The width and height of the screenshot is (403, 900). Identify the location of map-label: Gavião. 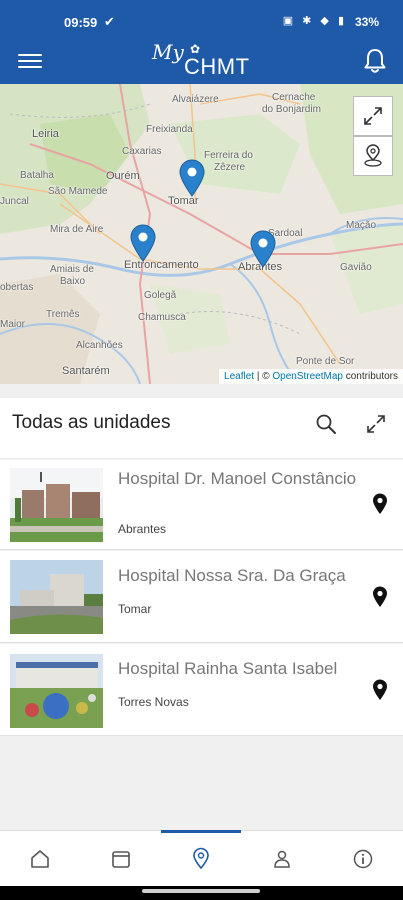
(356, 267).